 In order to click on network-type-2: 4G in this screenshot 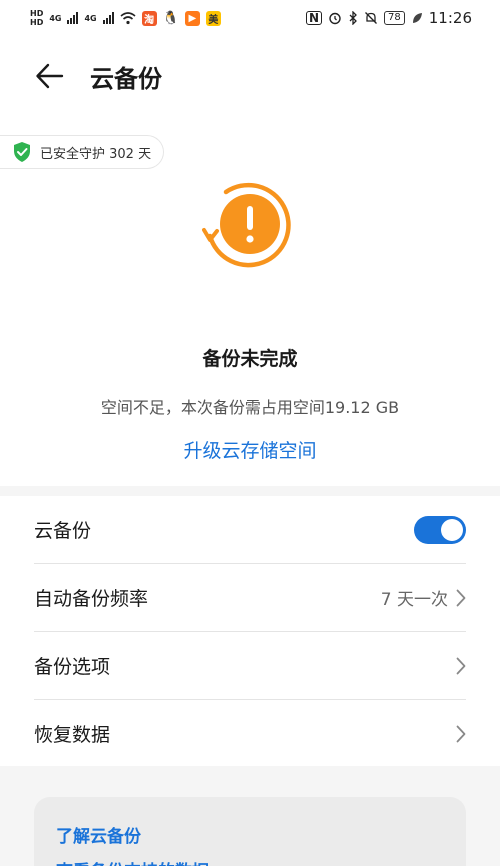, I will do `click(90, 18)`.